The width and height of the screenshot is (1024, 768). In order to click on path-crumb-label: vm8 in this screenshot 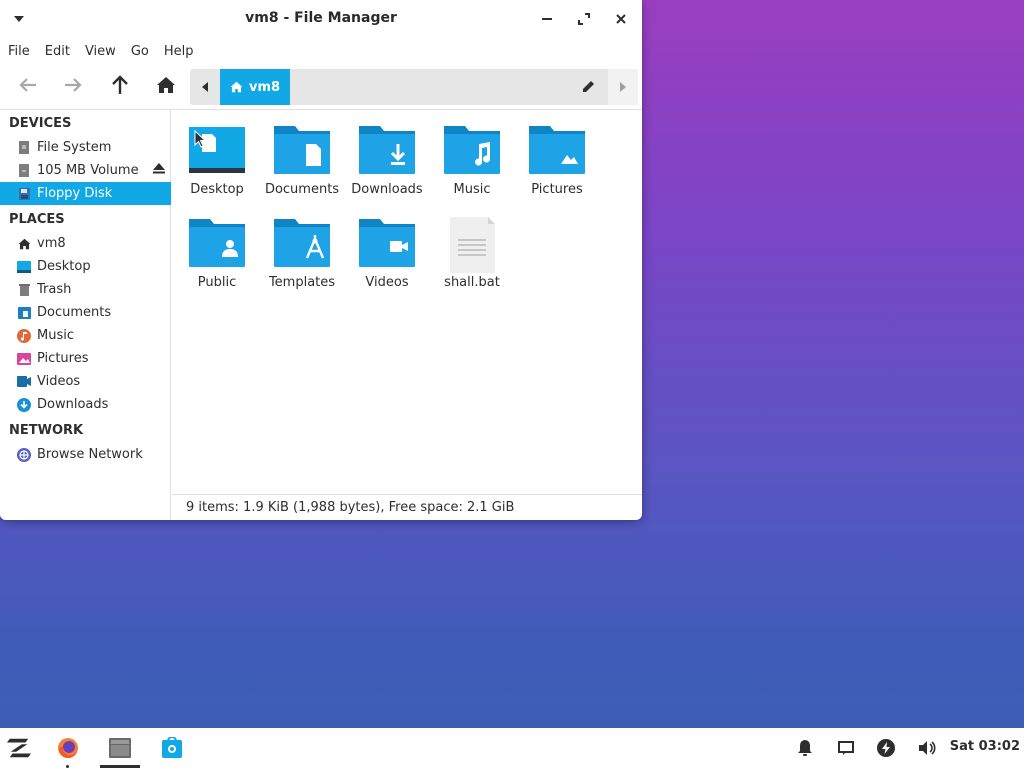, I will do `click(265, 87)`.